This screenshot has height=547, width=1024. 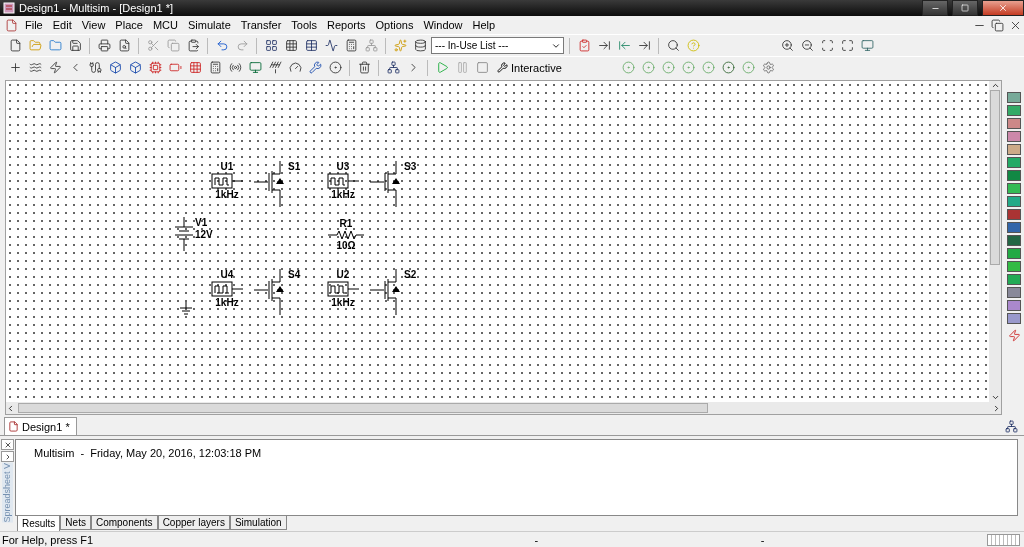 I want to click on menu-item: Reports, so click(x=346, y=25).